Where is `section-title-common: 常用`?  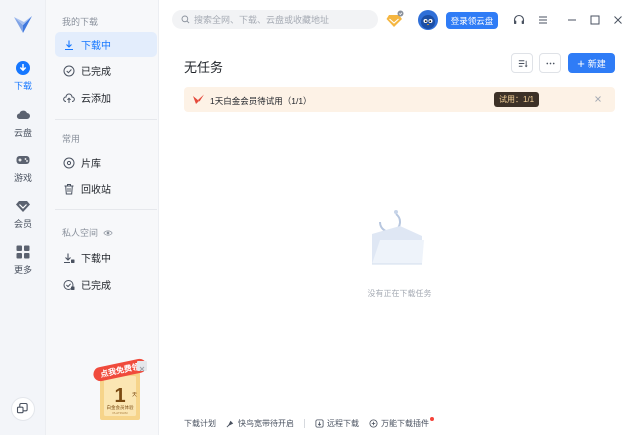
section-title-common: 常用 is located at coordinates (71, 139).